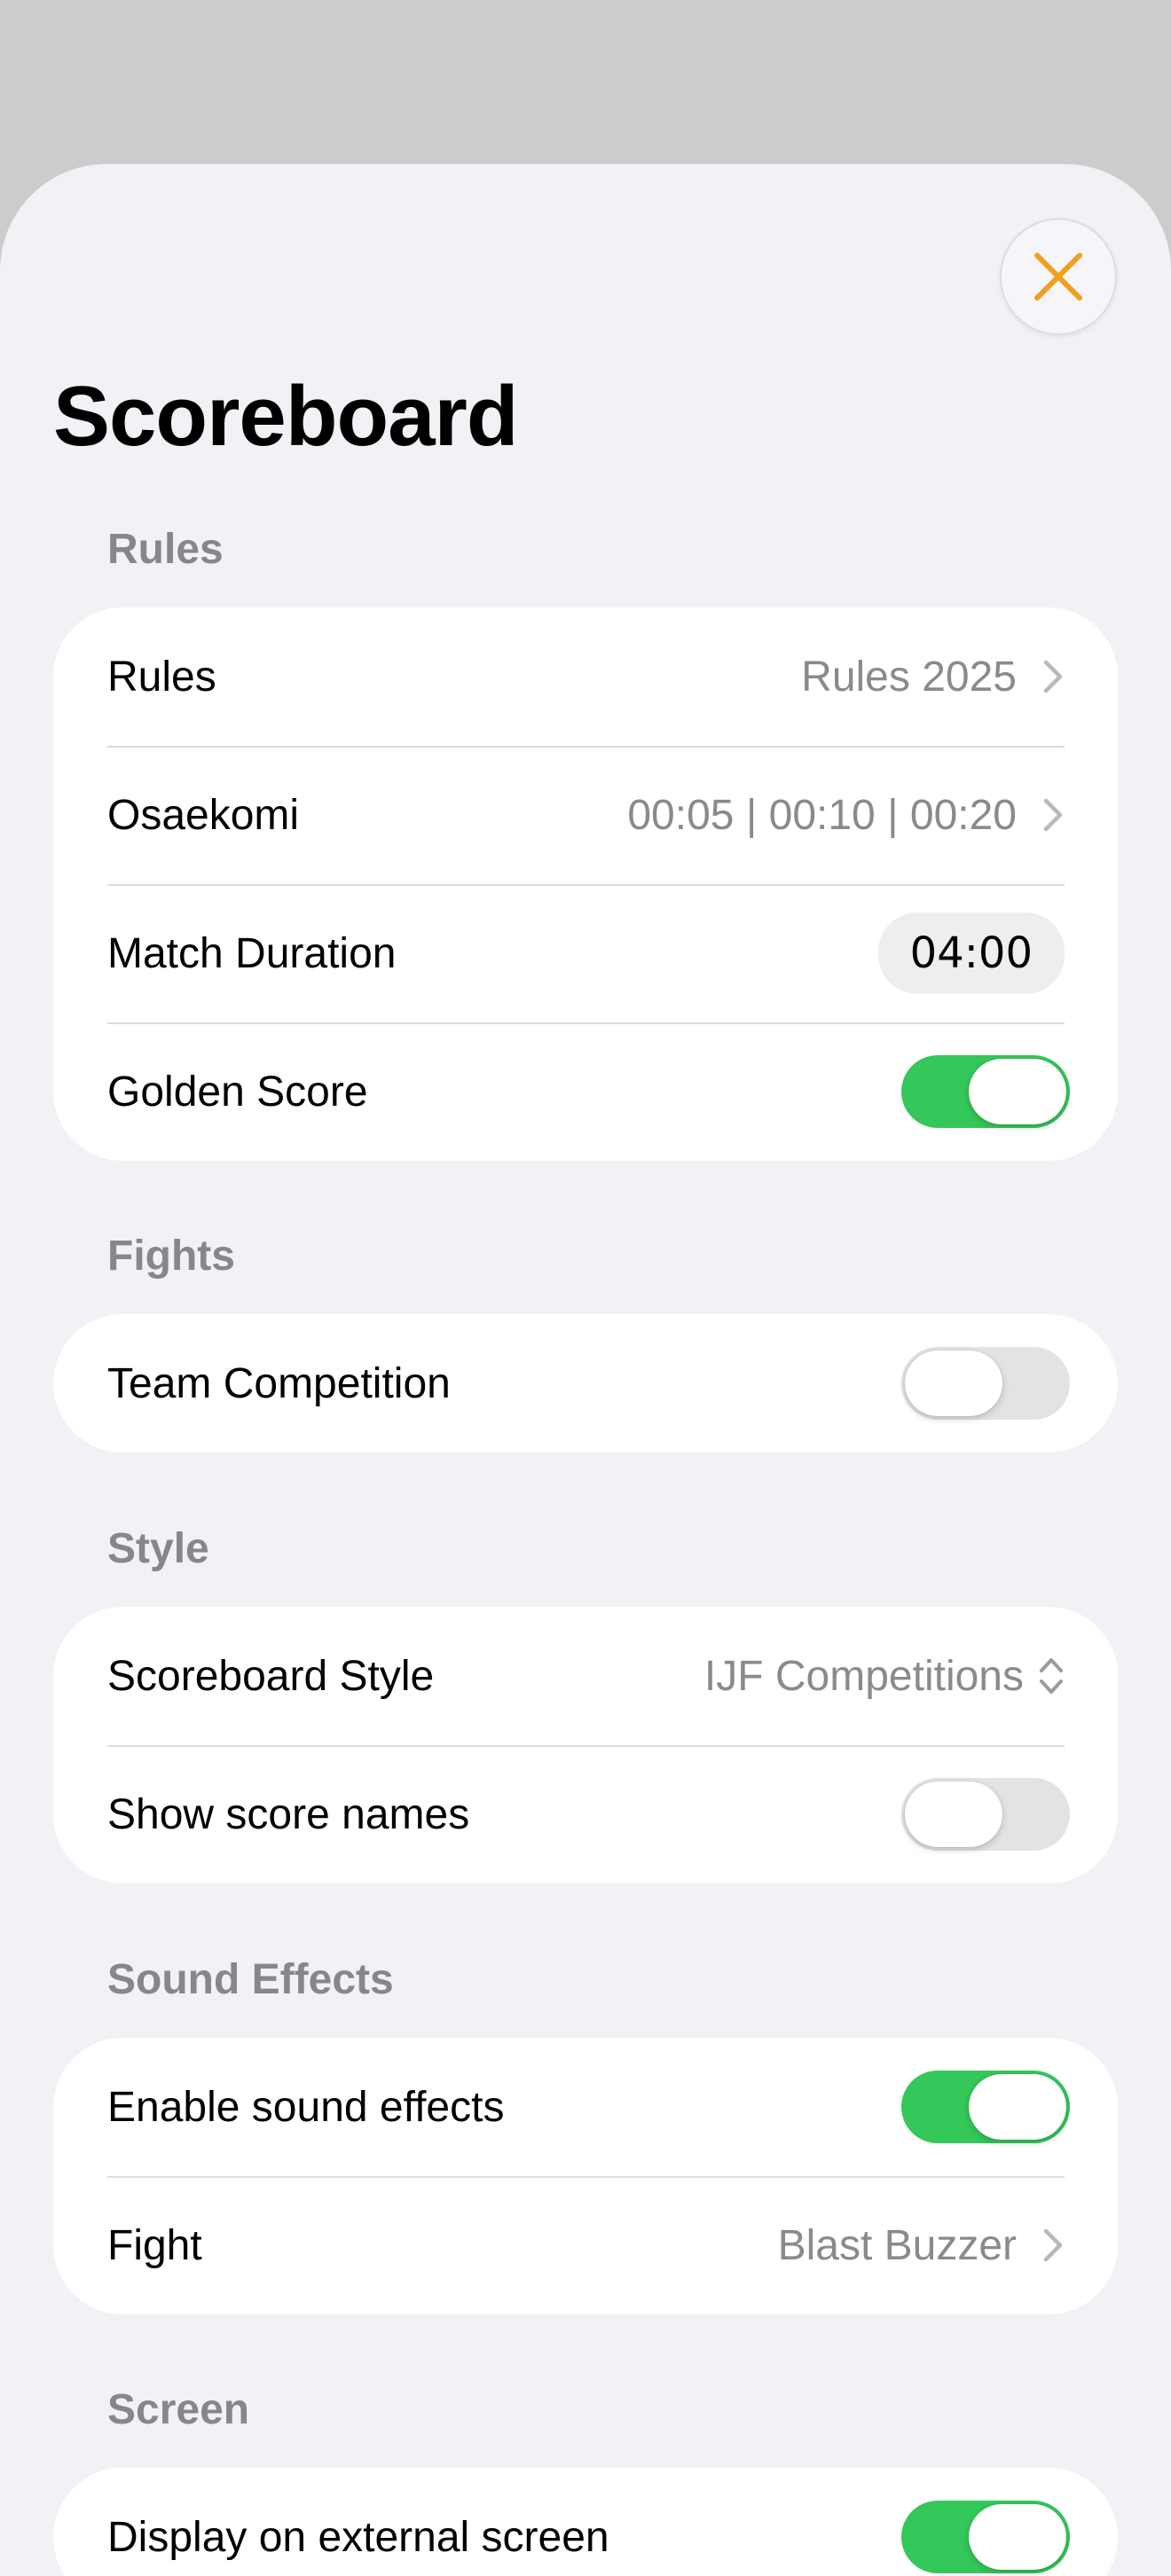 The image size is (1171, 2576). What do you see at coordinates (286, 416) in the screenshot?
I see `page-title: Scoreboard` at bounding box center [286, 416].